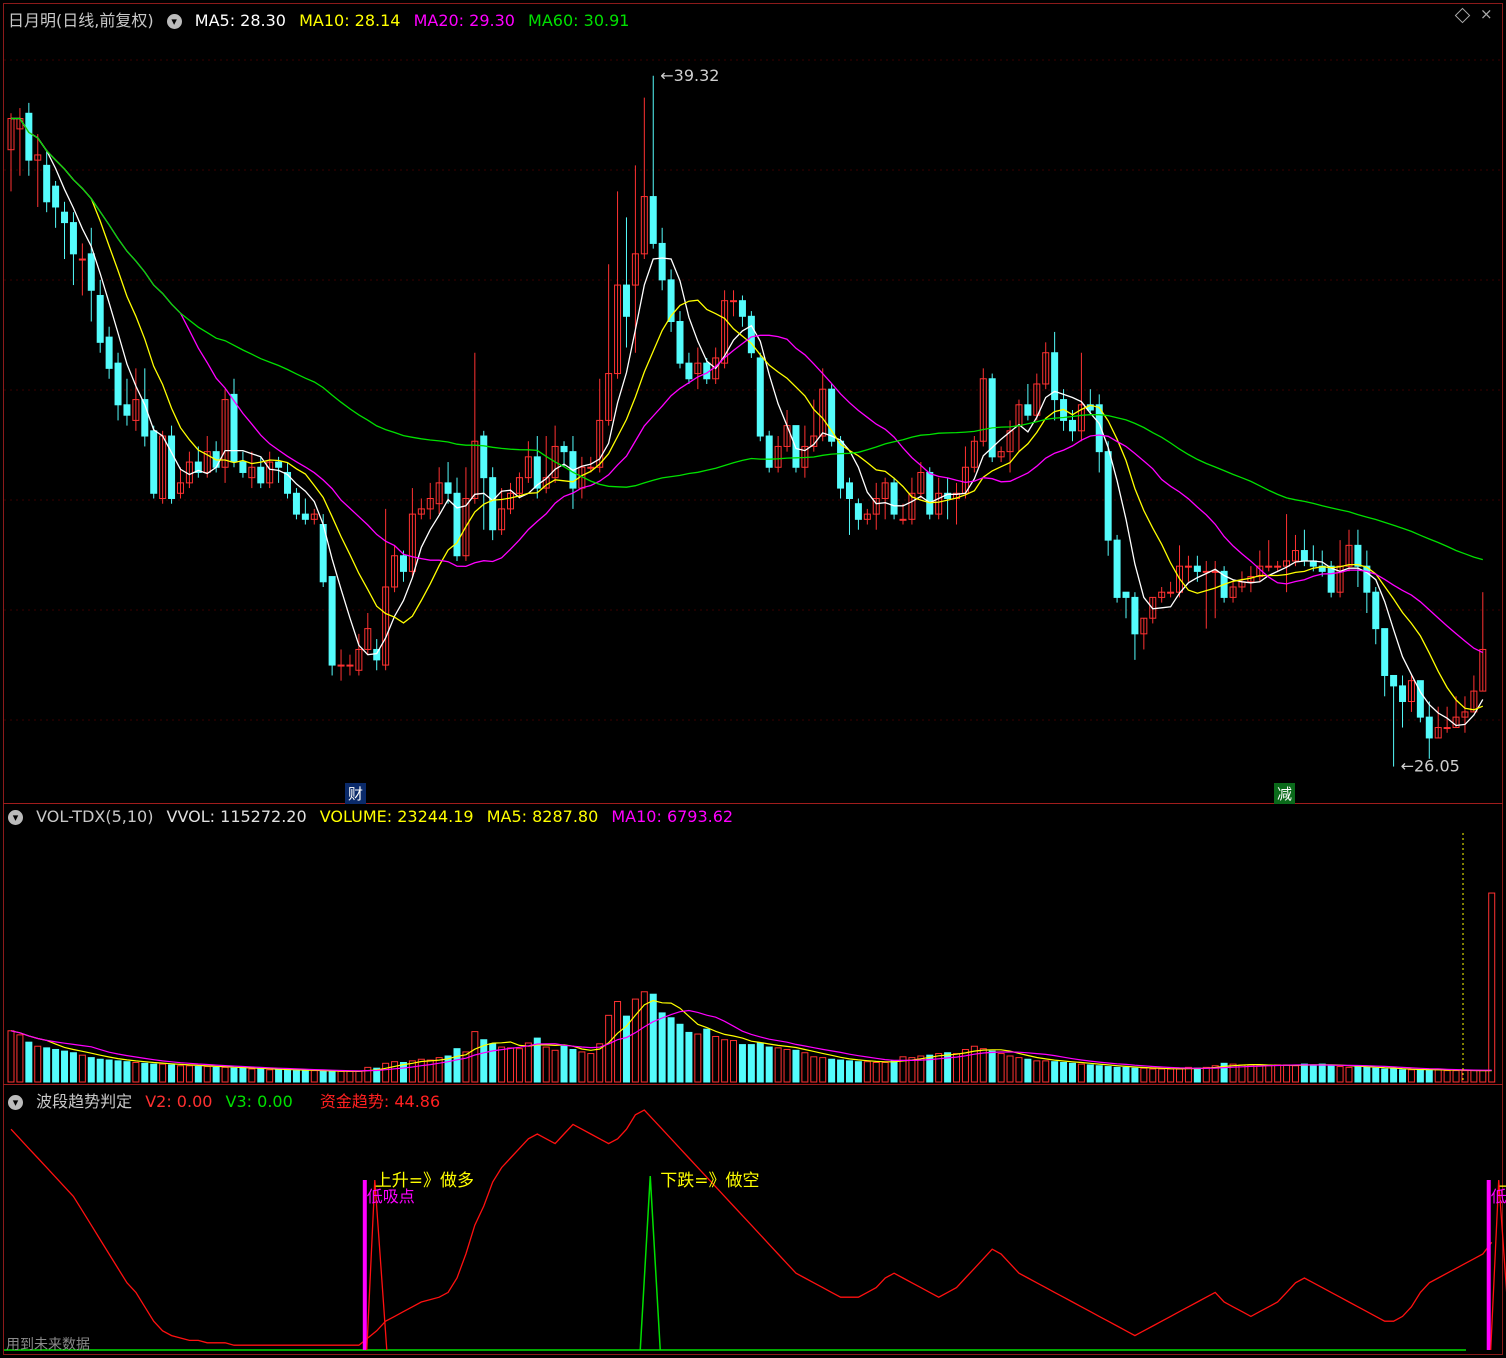  I want to click on tag-jian: 减, so click(1285, 793).